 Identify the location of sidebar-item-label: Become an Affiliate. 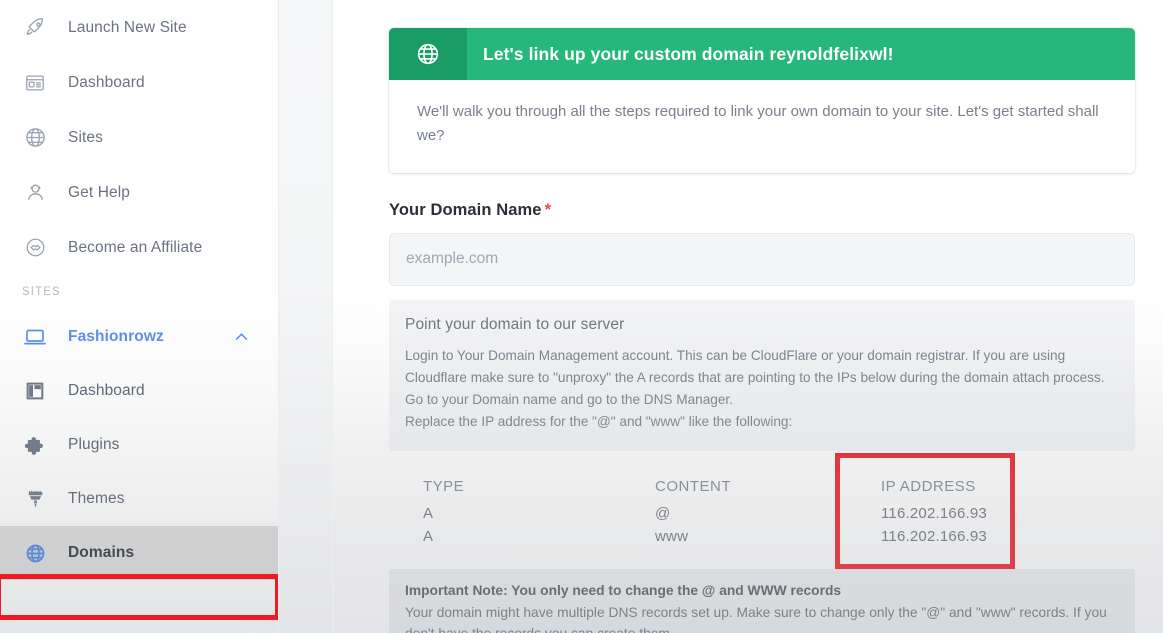
(135, 247).